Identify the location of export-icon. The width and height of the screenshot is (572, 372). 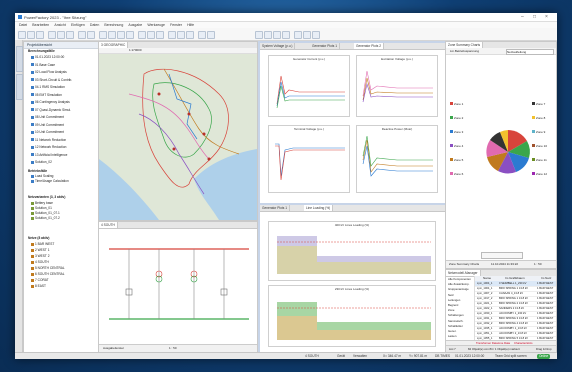
(277, 35).